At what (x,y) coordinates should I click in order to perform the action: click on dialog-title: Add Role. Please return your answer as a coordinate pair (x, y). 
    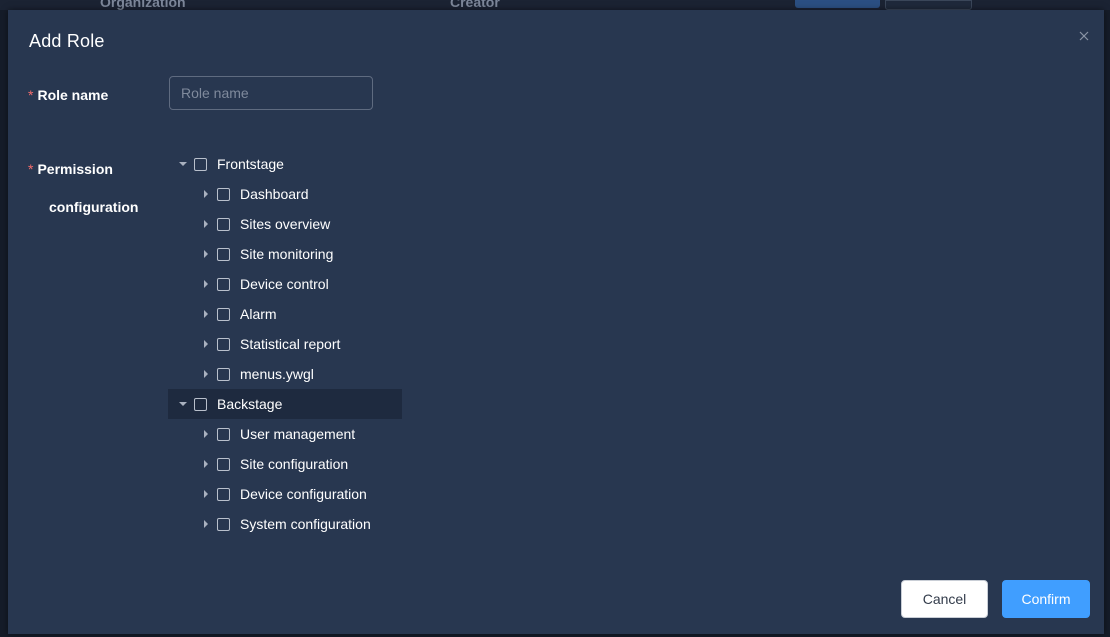
    Looking at the image, I should click on (67, 41).